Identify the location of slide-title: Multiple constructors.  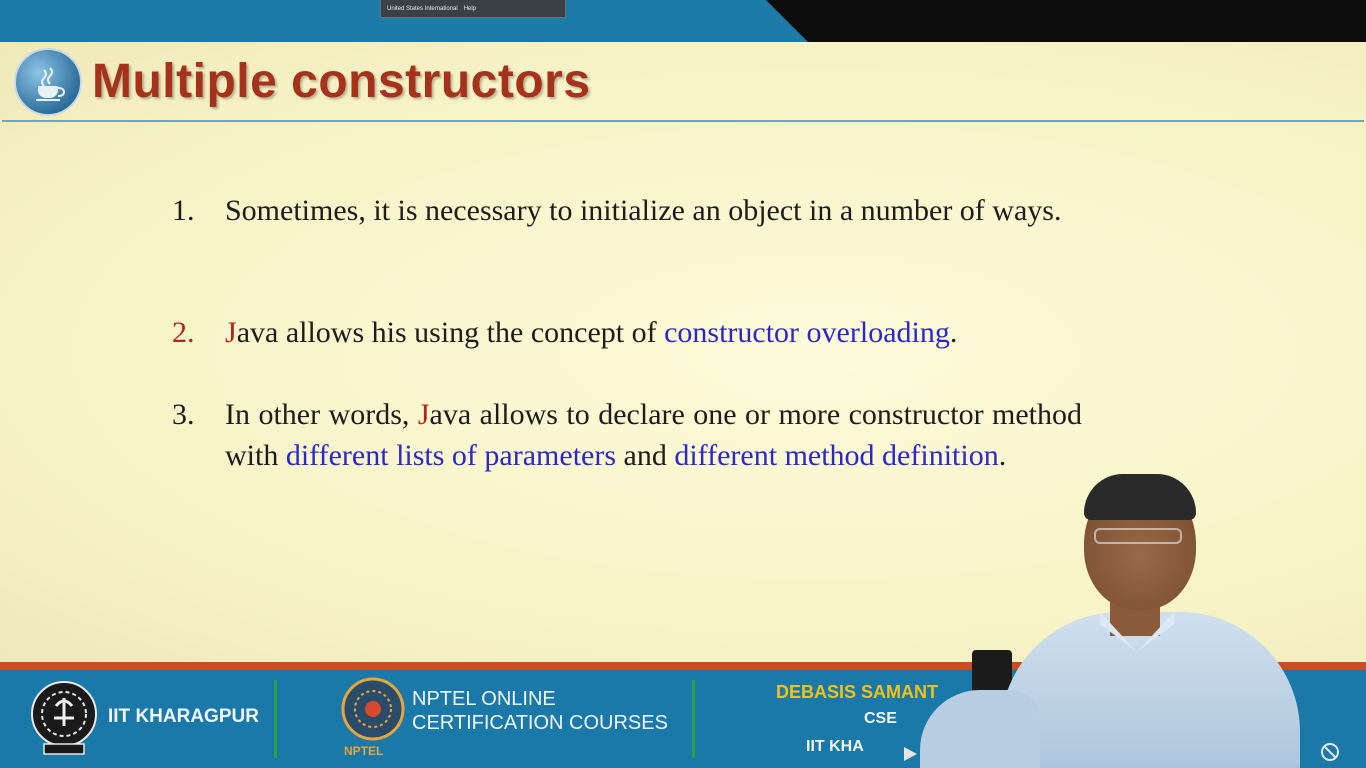
(341, 81).